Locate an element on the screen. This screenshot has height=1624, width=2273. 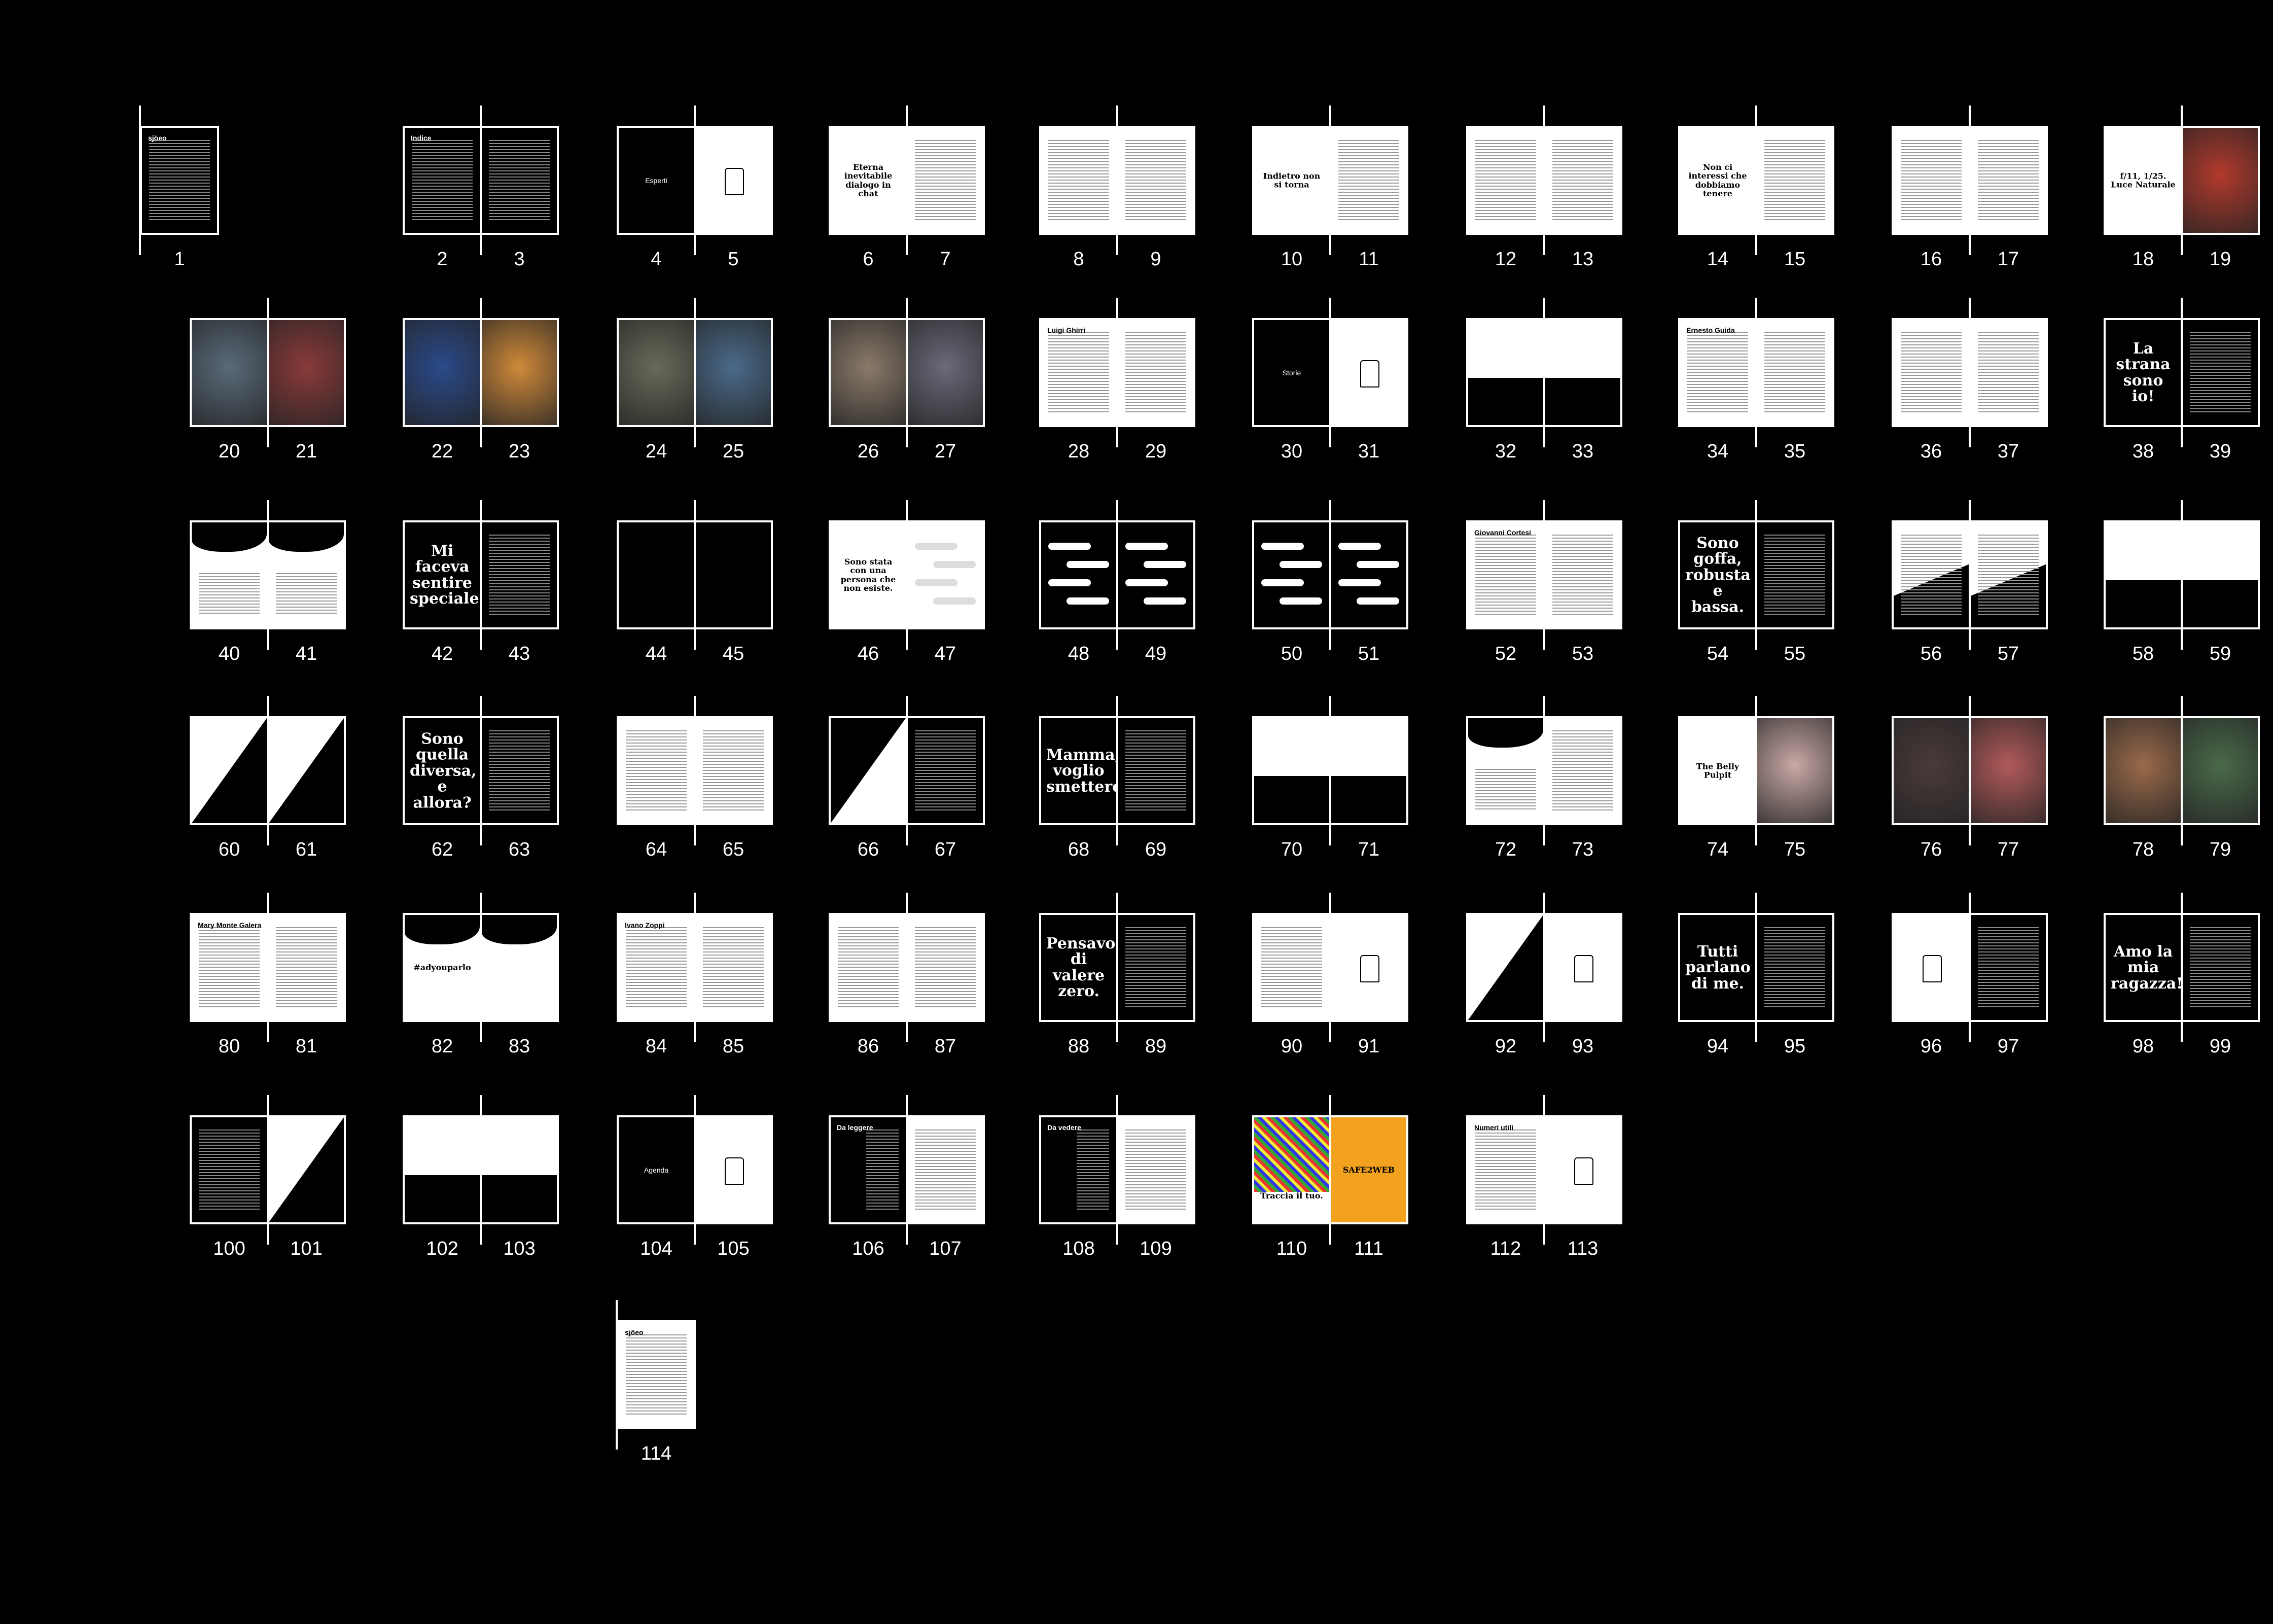
page-thumbnail: Tutti parlano di me. is located at coordinates (1718, 968).